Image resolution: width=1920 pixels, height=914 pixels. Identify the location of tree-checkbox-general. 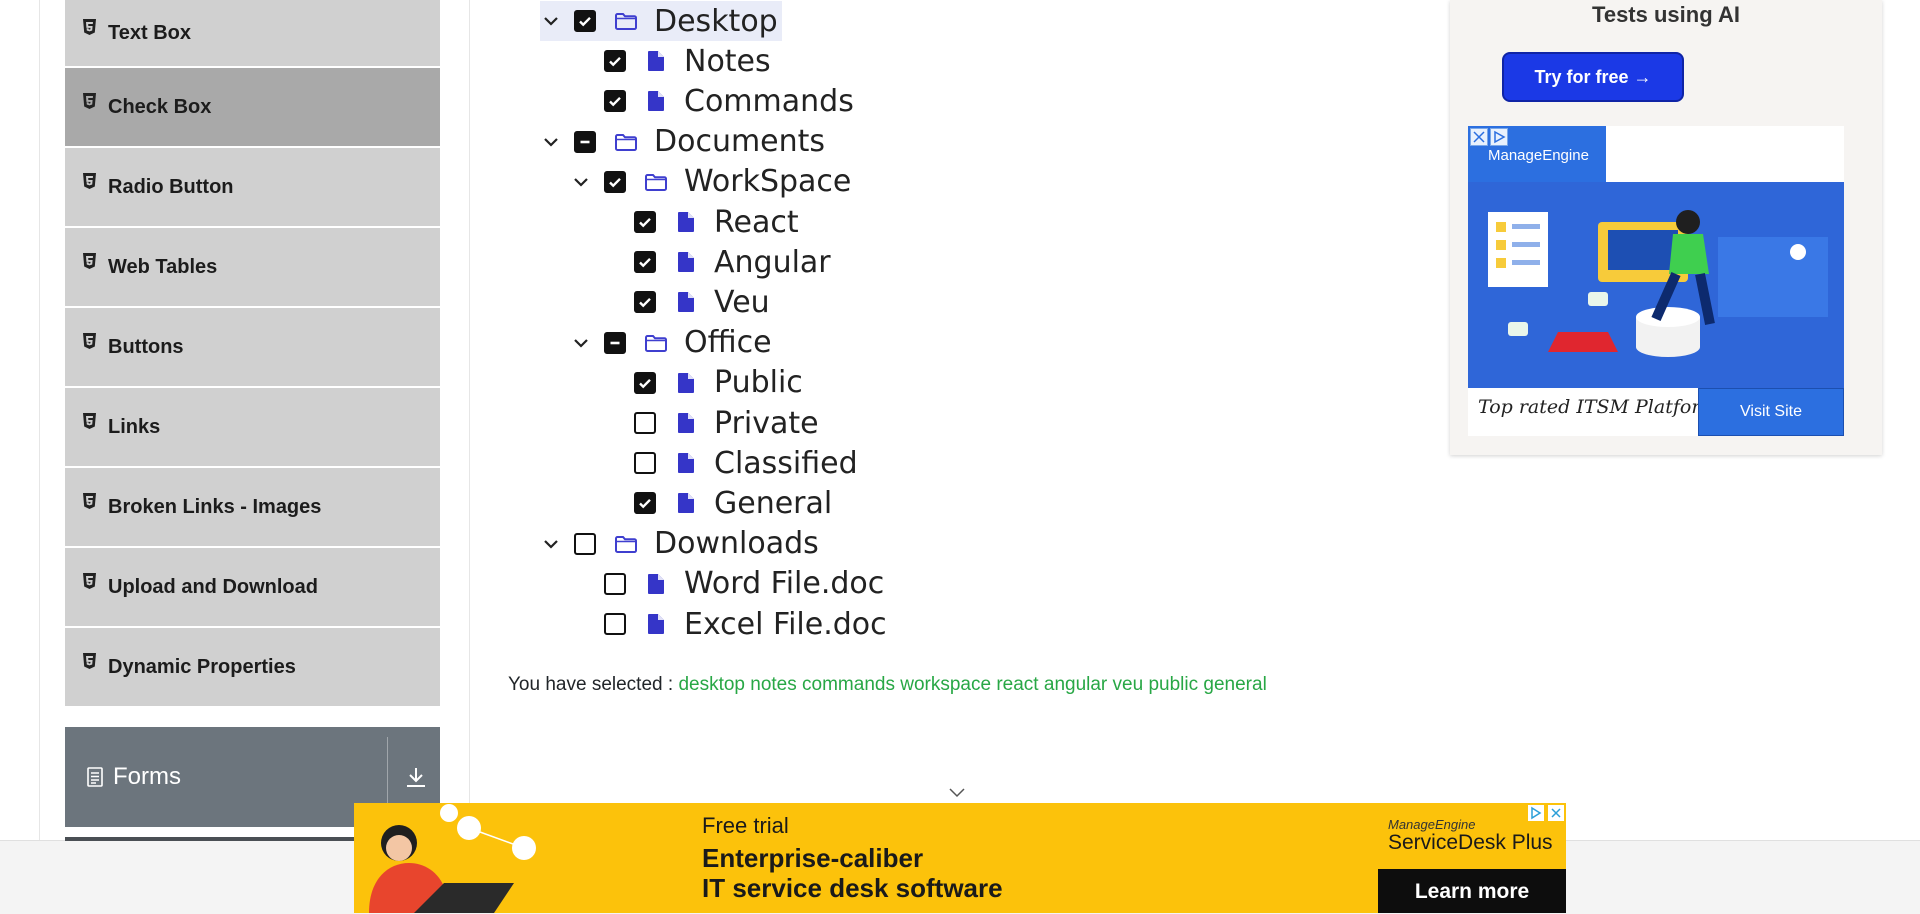
(645, 503).